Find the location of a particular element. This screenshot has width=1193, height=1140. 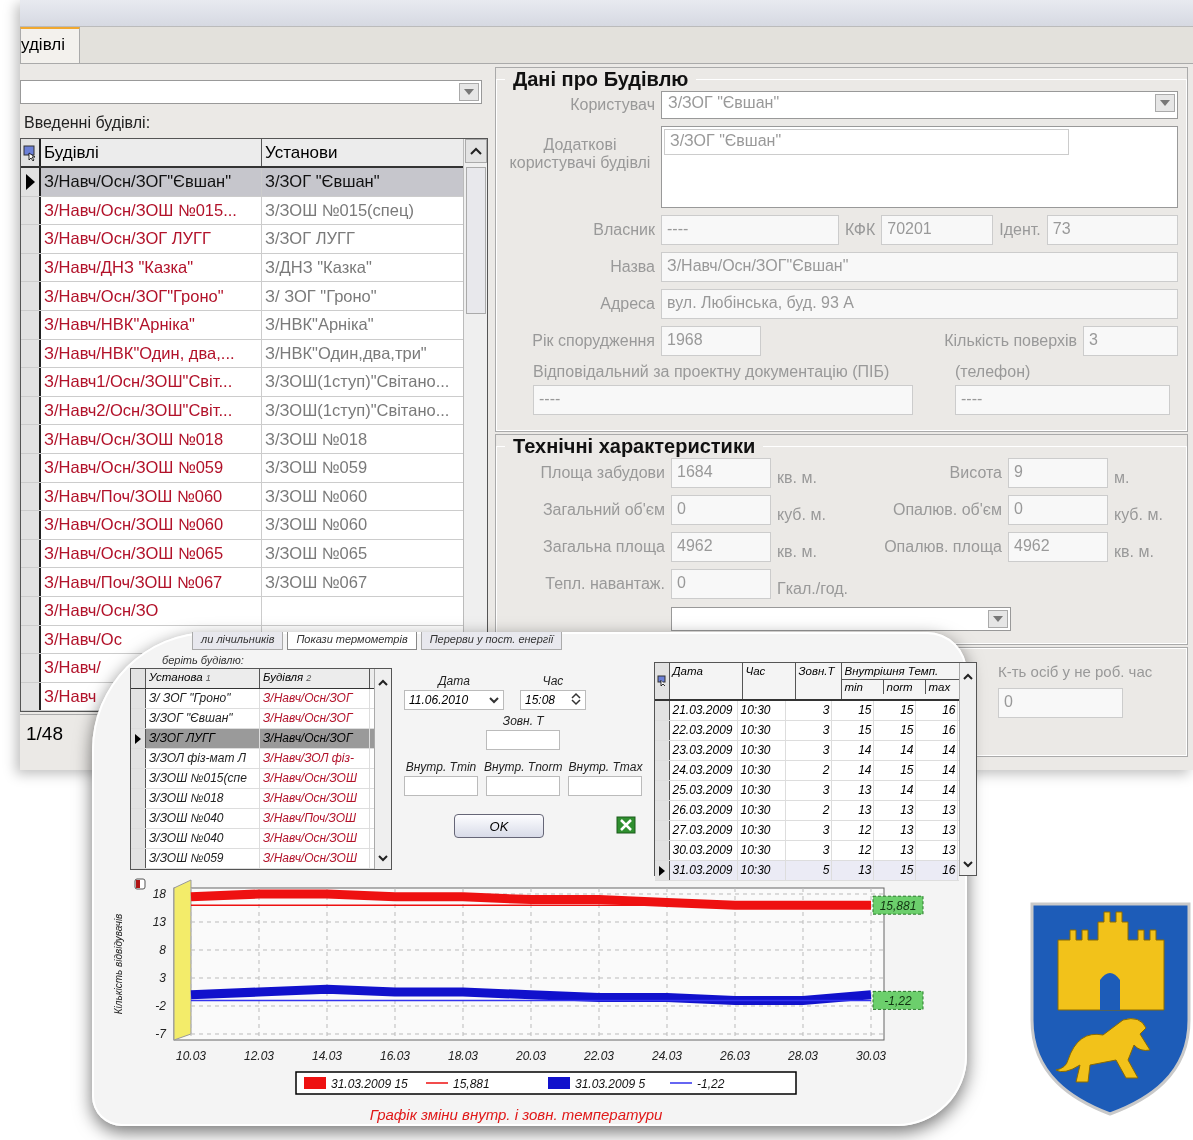

legend-label: 31.03.2009 15 is located at coordinates (369, 1084).